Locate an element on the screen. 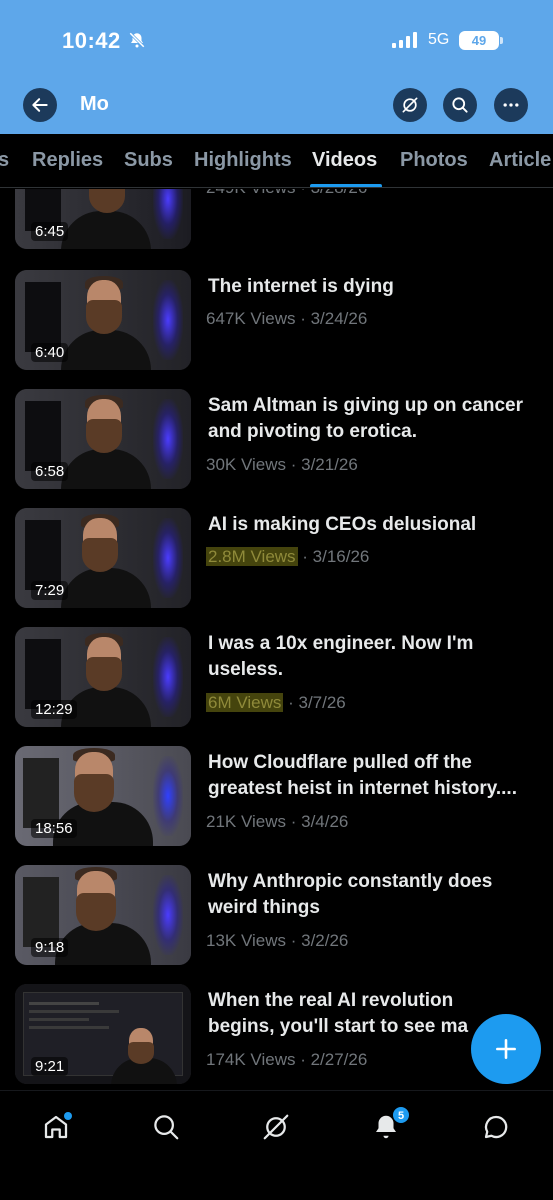  video-thumbnail: 18:56 is located at coordinates (103, 796).